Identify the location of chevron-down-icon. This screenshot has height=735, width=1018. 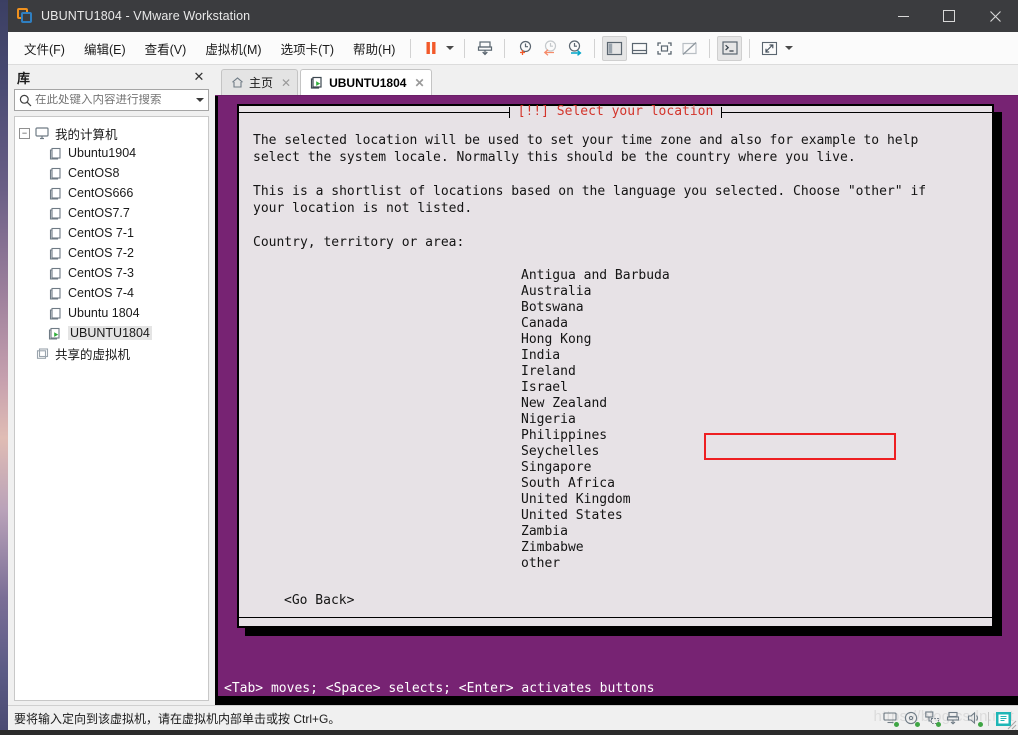
(200, 100).